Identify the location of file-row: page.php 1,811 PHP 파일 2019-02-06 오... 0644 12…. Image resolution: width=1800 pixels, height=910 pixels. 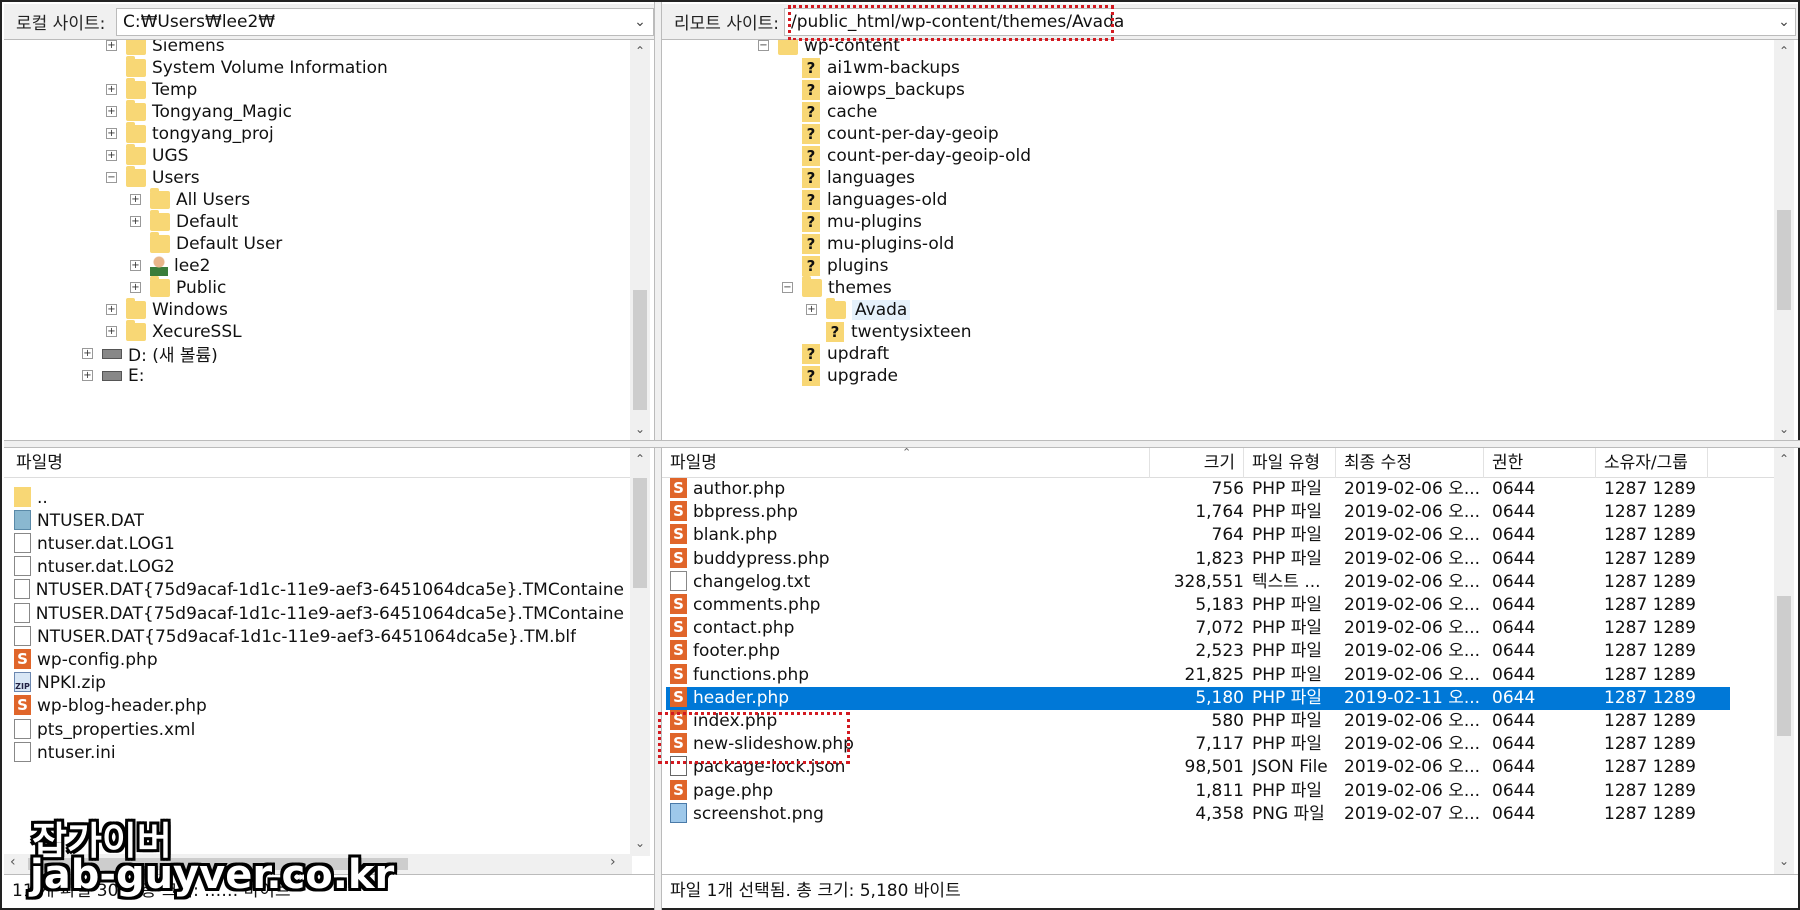
(1198, 791).